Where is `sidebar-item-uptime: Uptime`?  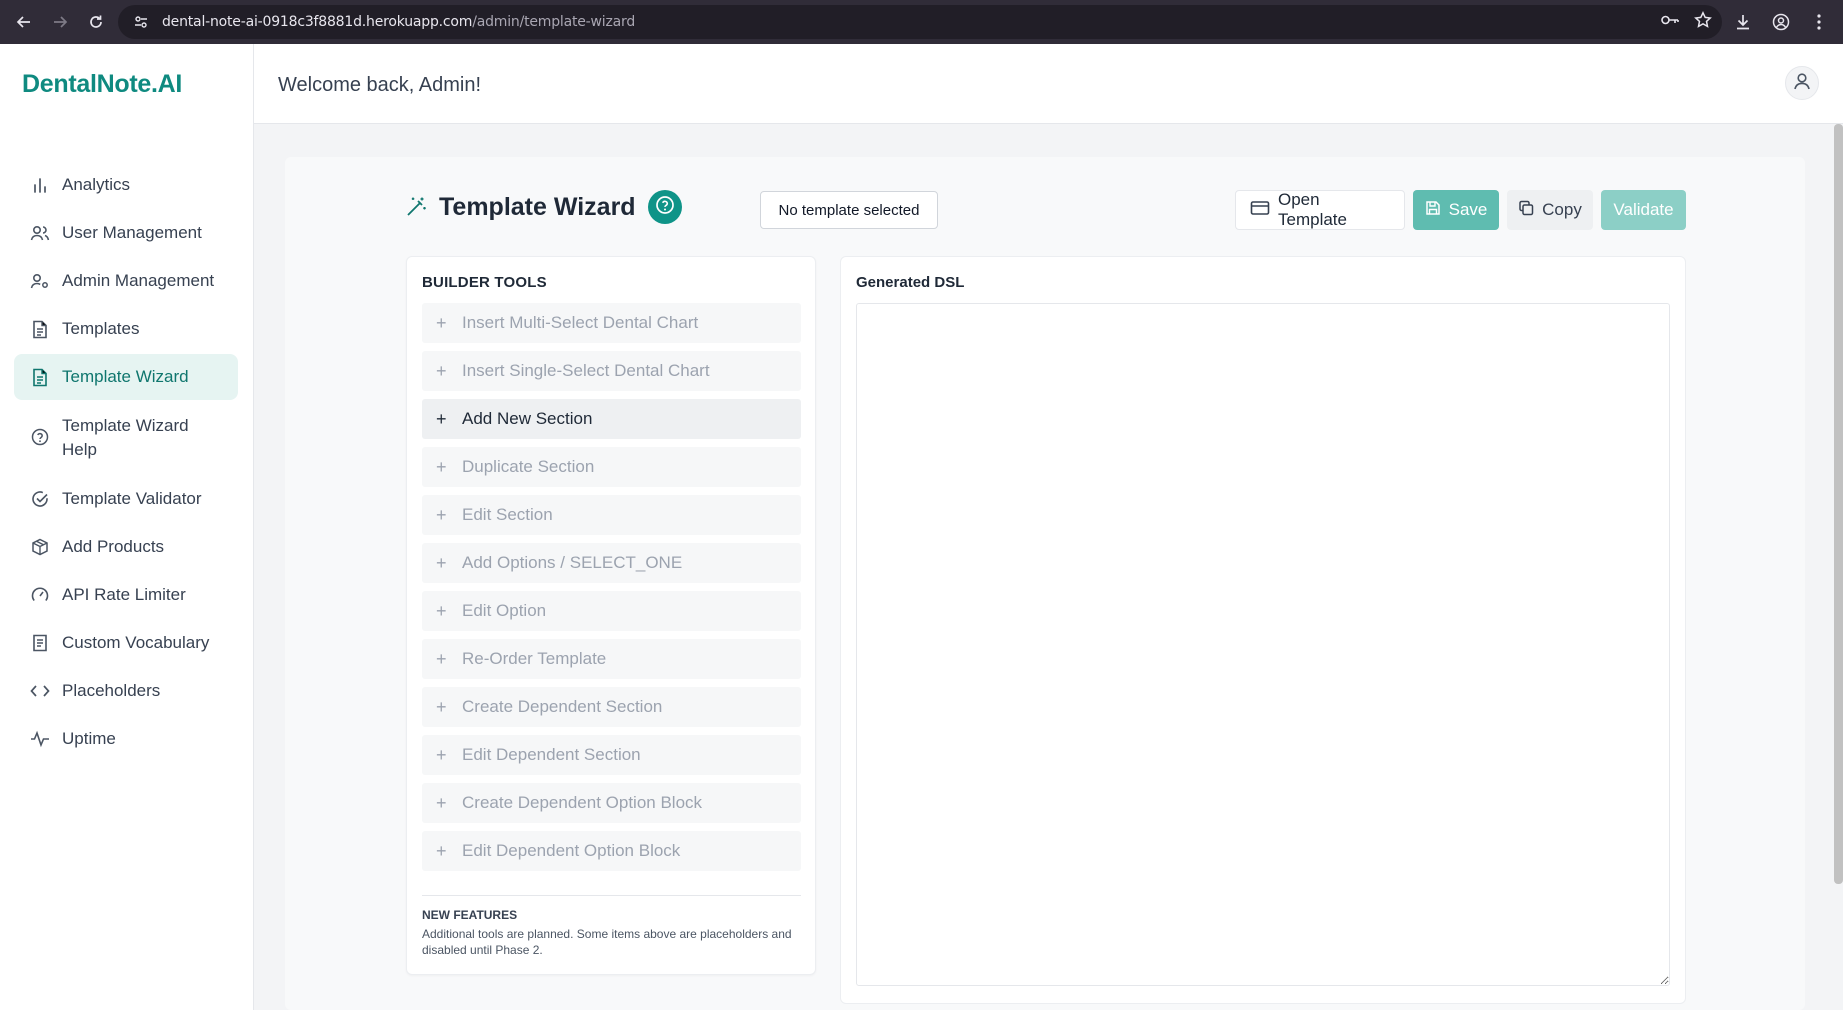
sidebar-item-uptime: Uptime is located at coordinates (126, 739).